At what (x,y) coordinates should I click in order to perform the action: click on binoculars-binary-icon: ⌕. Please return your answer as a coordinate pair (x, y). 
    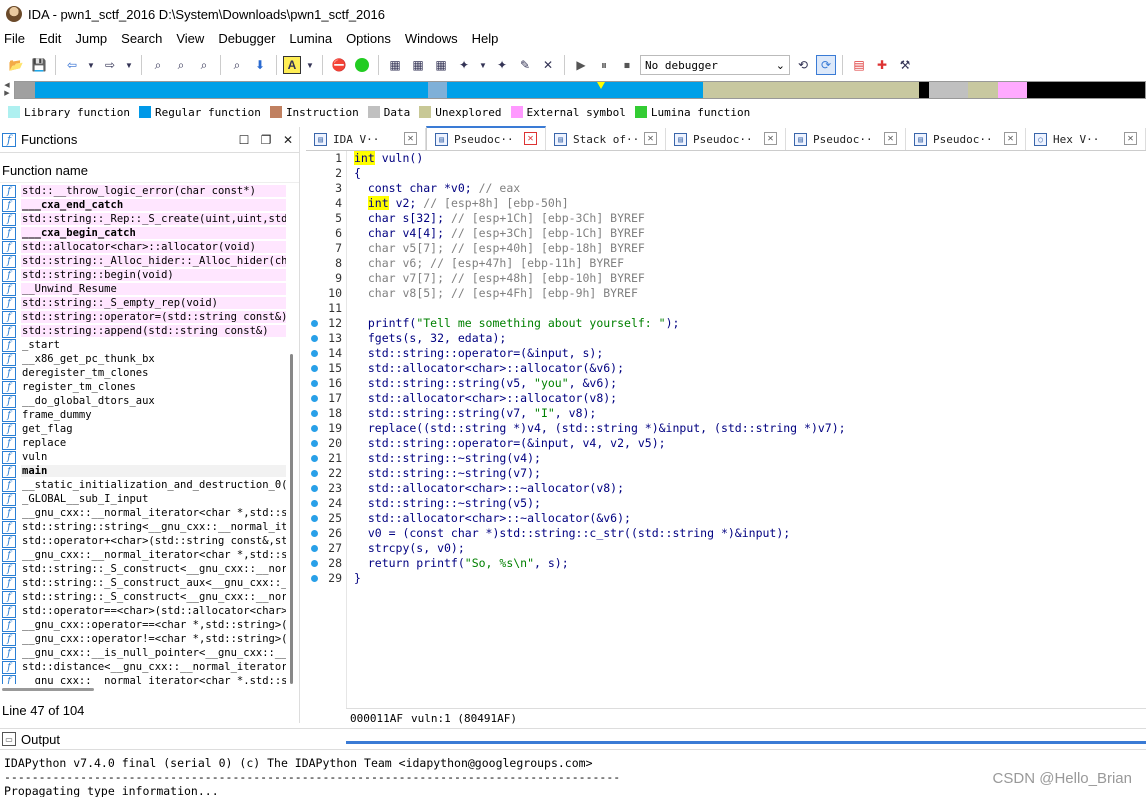
    Looking at the image, I should click on (181, 65).